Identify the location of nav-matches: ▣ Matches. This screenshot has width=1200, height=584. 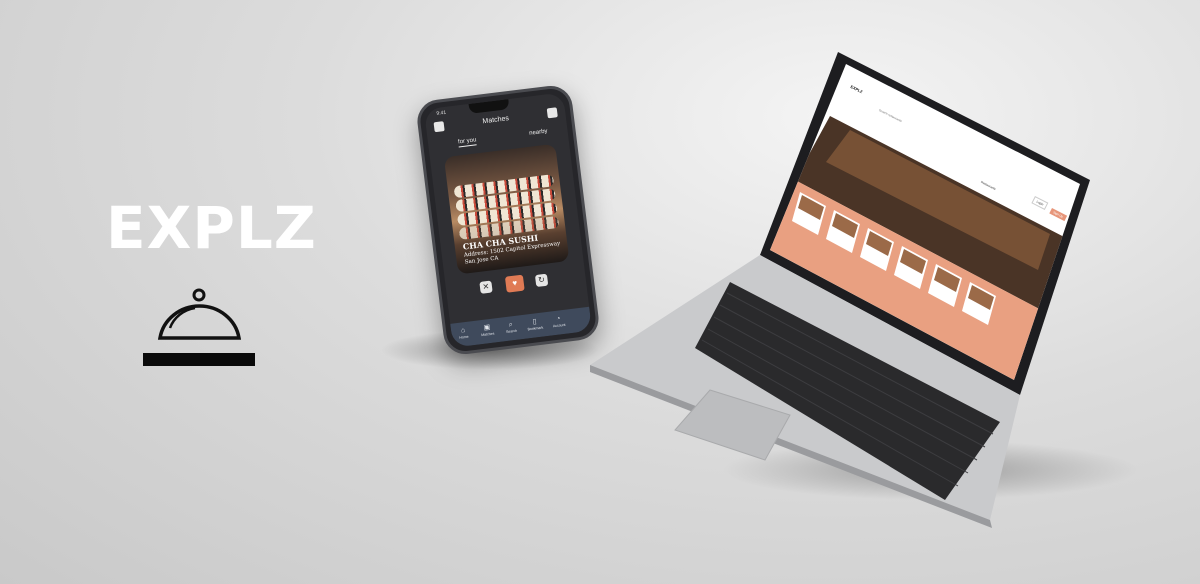
(487, 329).